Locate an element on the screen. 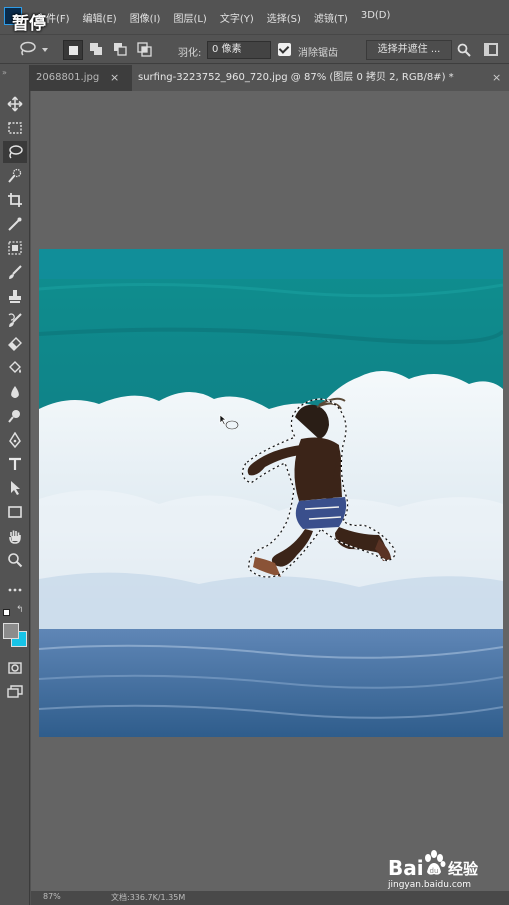 Image resolution: width=509 pixels, height=905 pixels. foreground-color-swatch is located at coordinates (11, 631).